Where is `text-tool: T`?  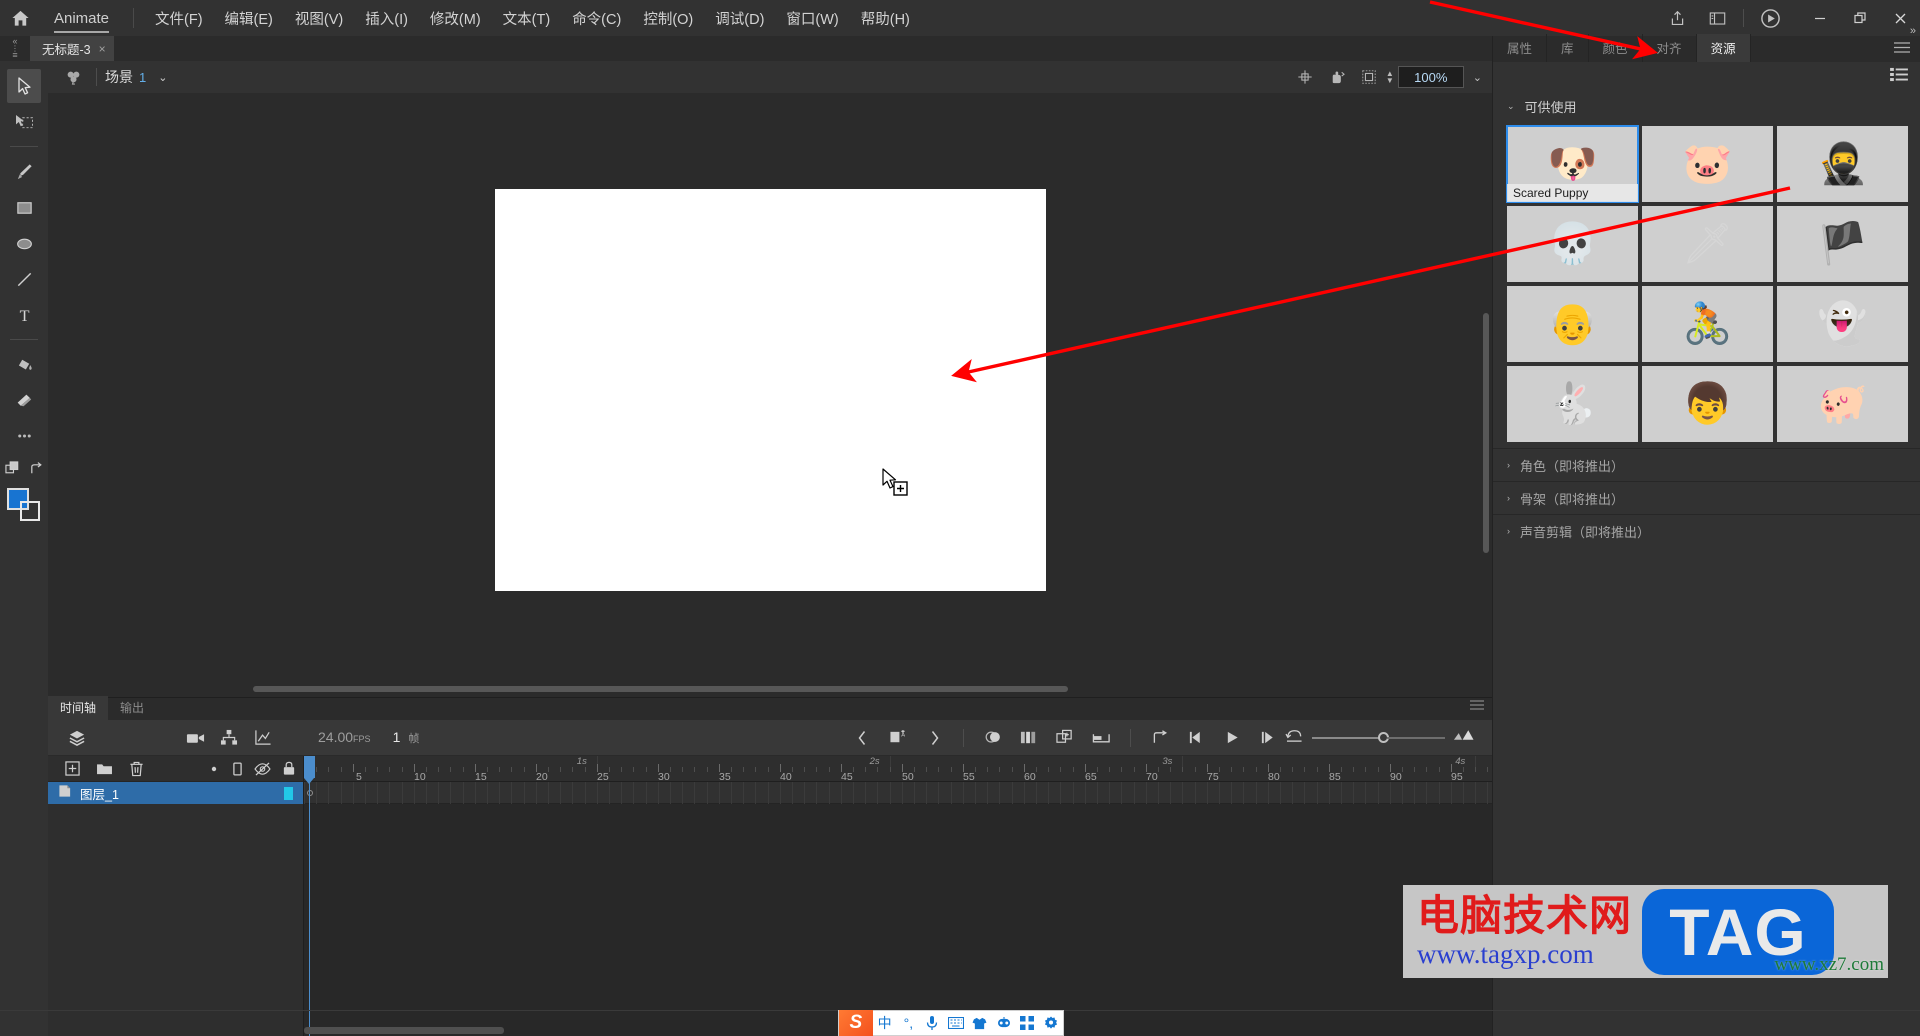
text-tool: T is located at coordinates (24, 315).